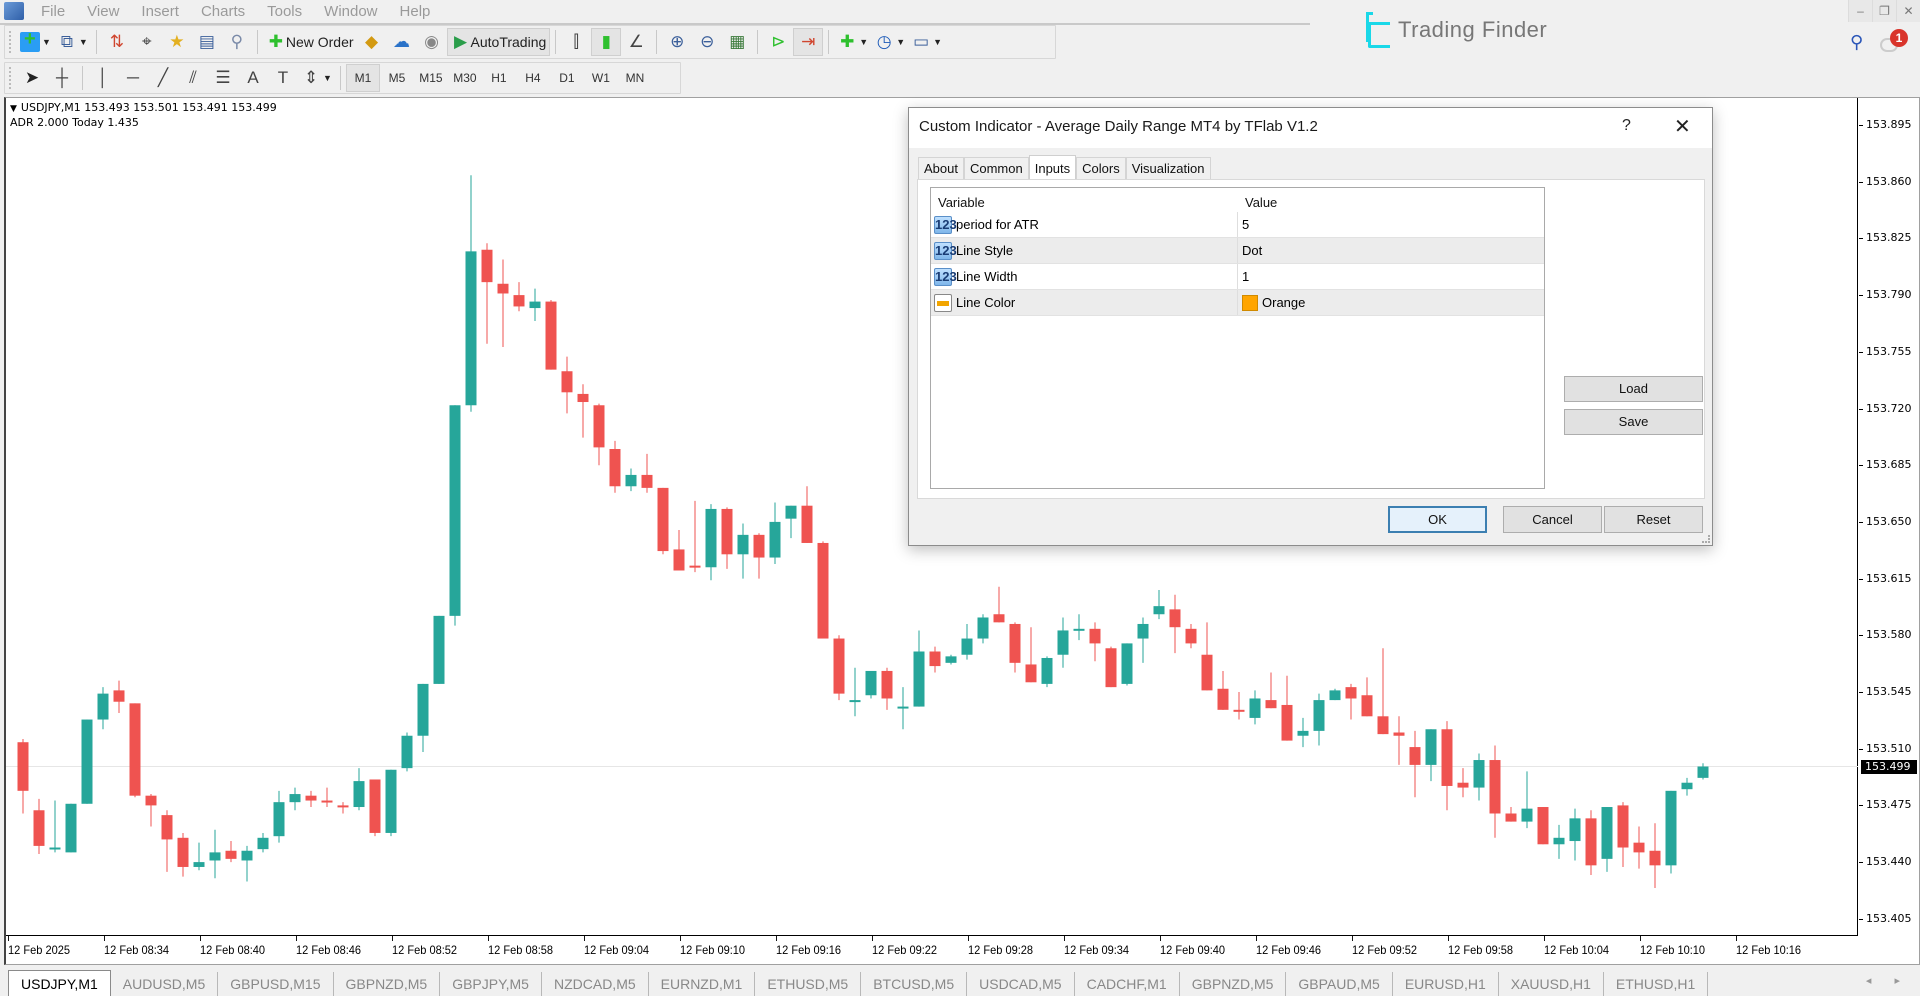  What do you see at coordinates (702, 984) in the screenshot?
I see `symbol-tab: EURNZD,M1` at bounding box center [702, 984].